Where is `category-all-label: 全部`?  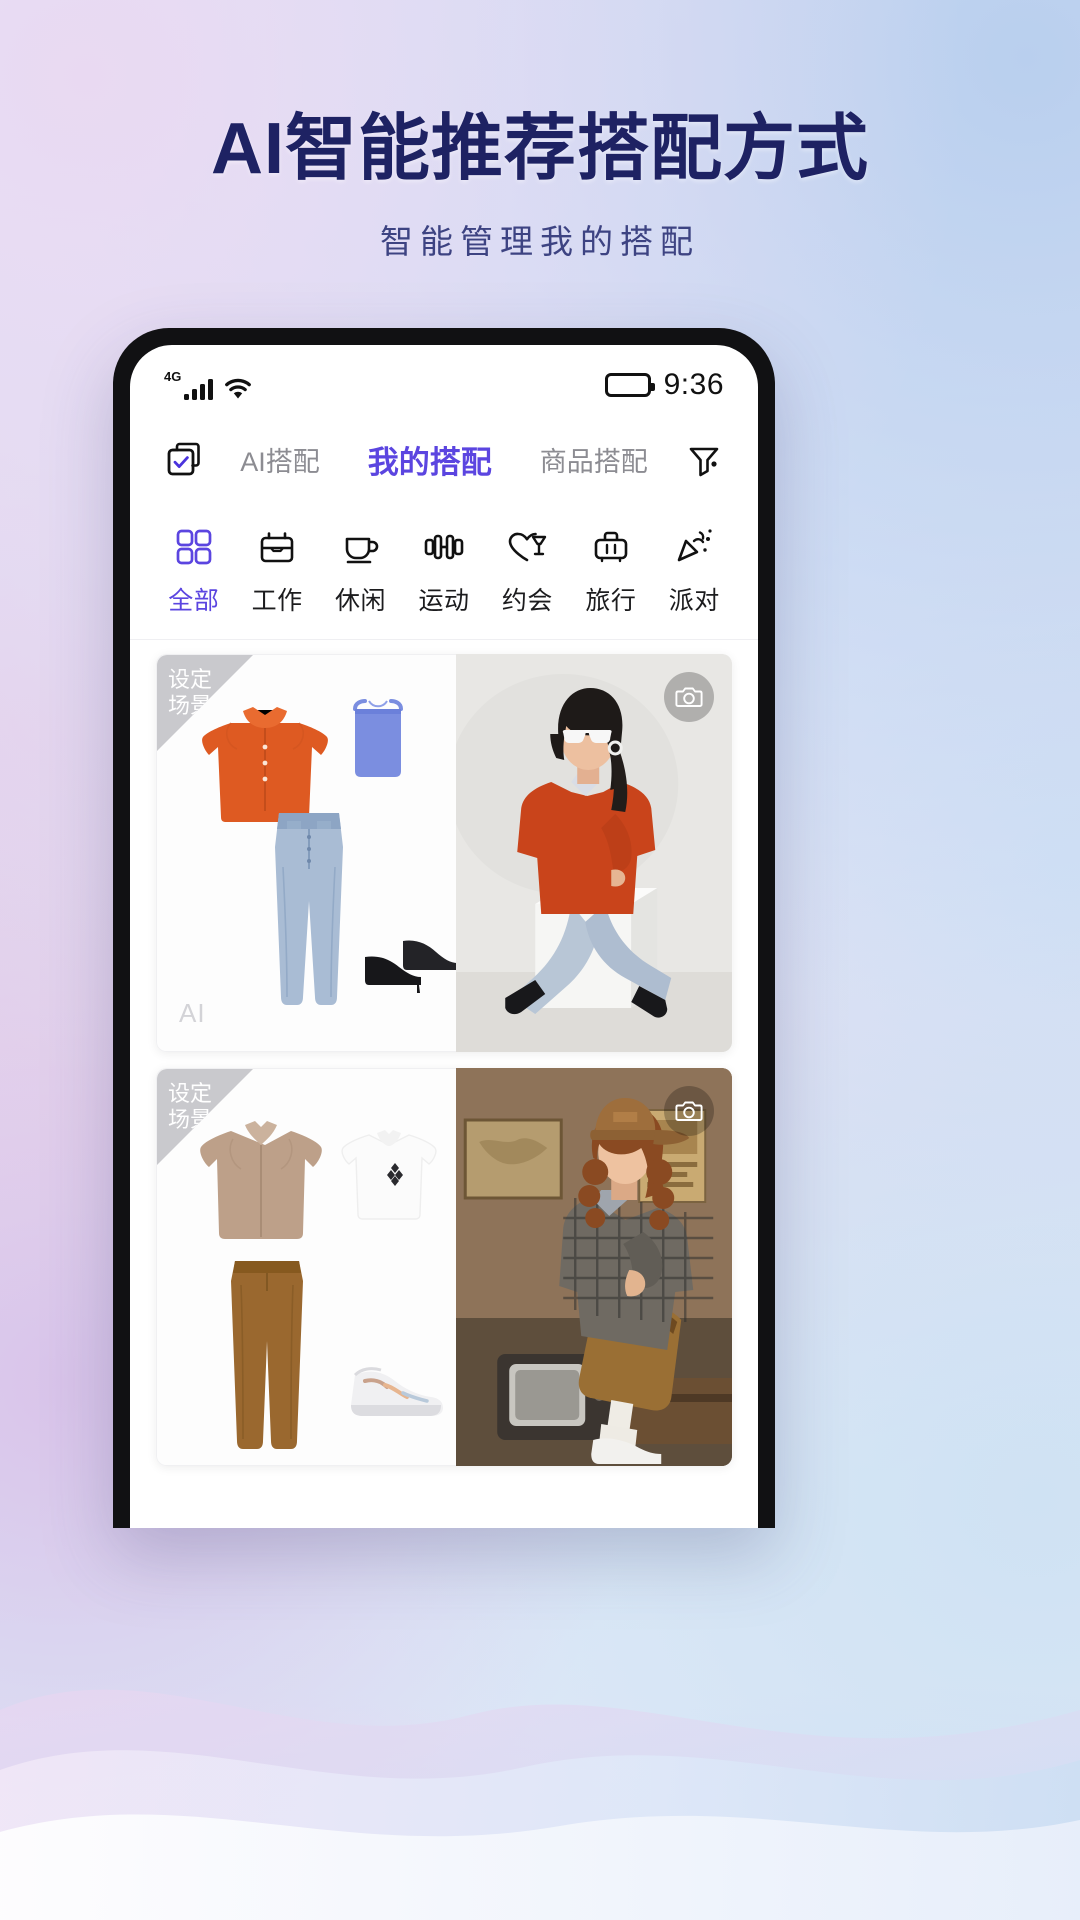 category-all-label: 全部 is located at coordinates (194, 601).